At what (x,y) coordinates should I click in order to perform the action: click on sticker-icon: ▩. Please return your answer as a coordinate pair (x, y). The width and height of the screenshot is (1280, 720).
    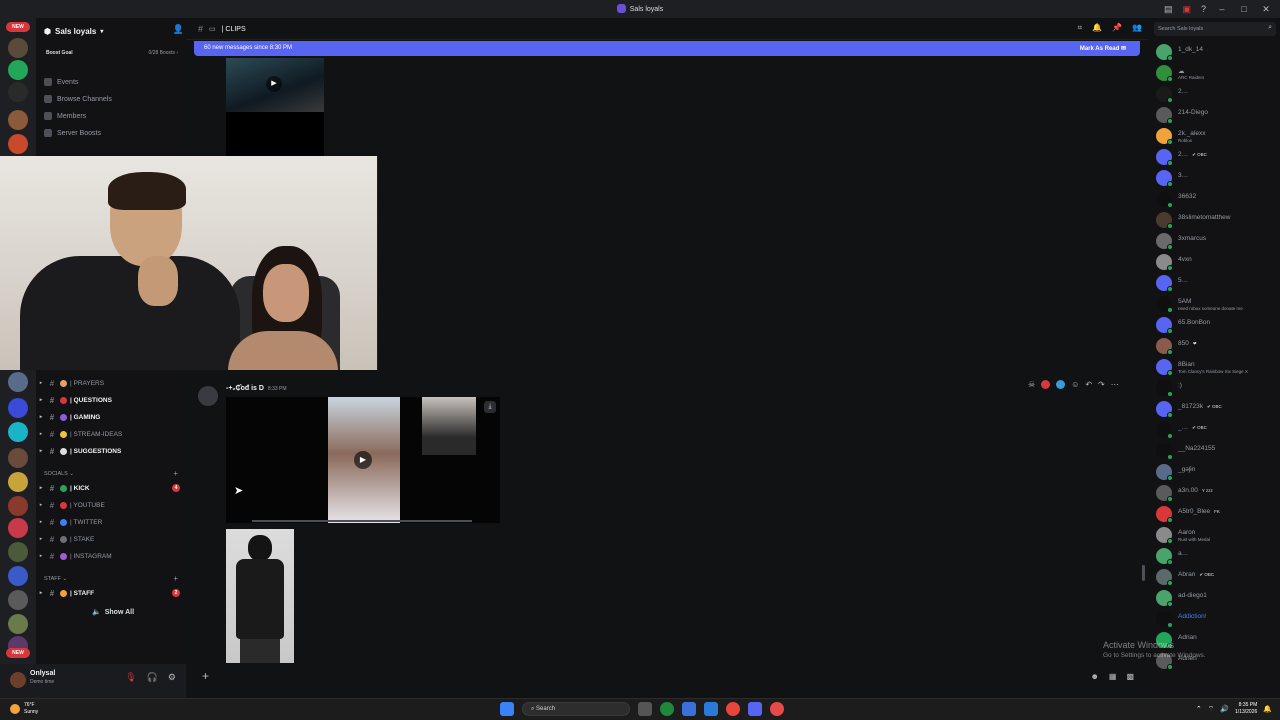
    Looking at the image, I should click on (1130, 676).